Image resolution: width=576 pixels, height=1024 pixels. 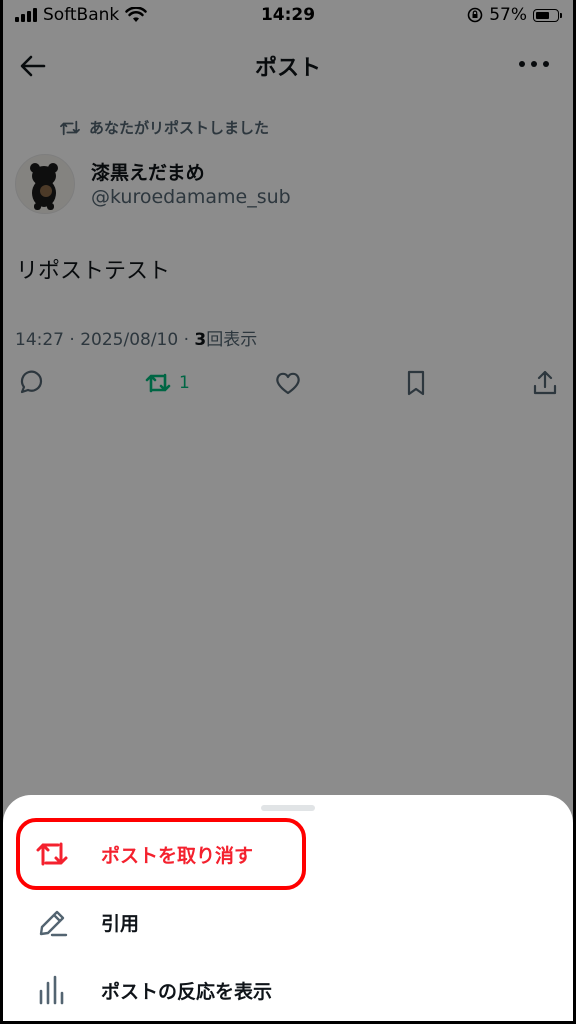 What do you see at coordinates (53, 923) in the screenshot?
I see `pencil-icon` at bounding box center [53, 923].